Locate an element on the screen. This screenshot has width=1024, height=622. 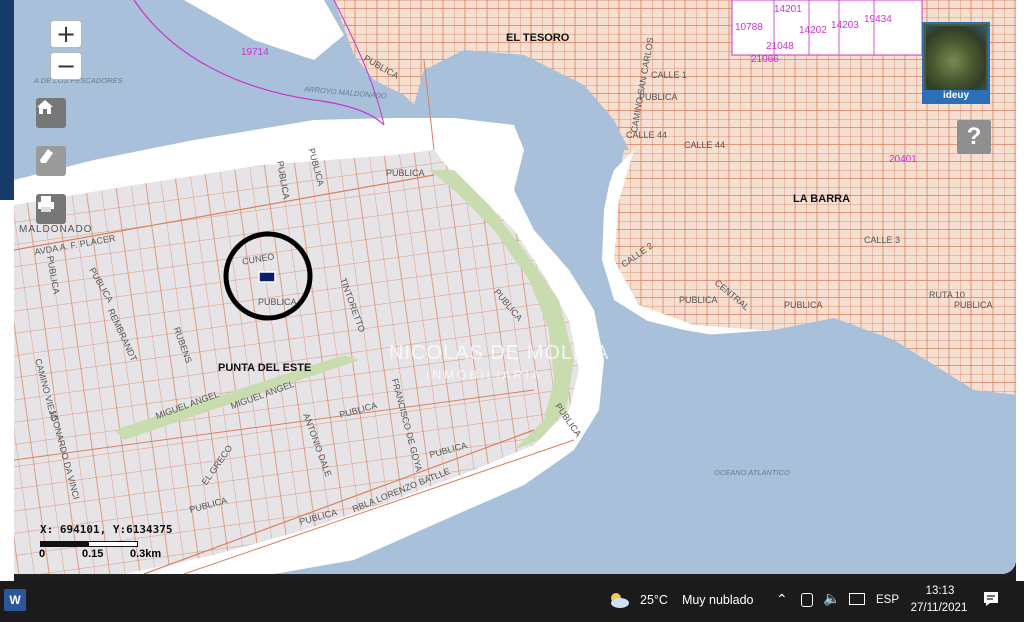
parcel-20401: 20401 is located at coordinates (903, 159).